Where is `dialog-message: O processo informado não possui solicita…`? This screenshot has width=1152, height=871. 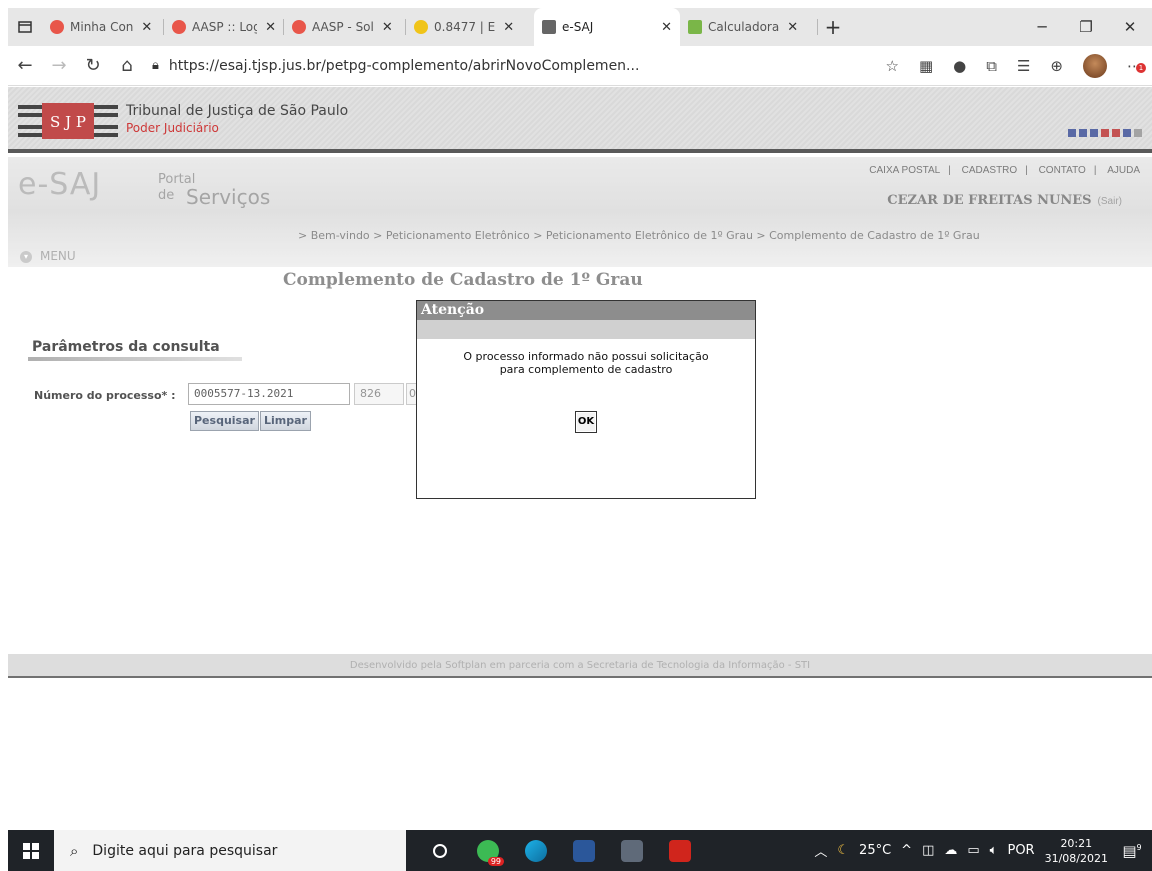 dialog-message: O processo informado não possui solicita… is located at coordinates (586, 363).